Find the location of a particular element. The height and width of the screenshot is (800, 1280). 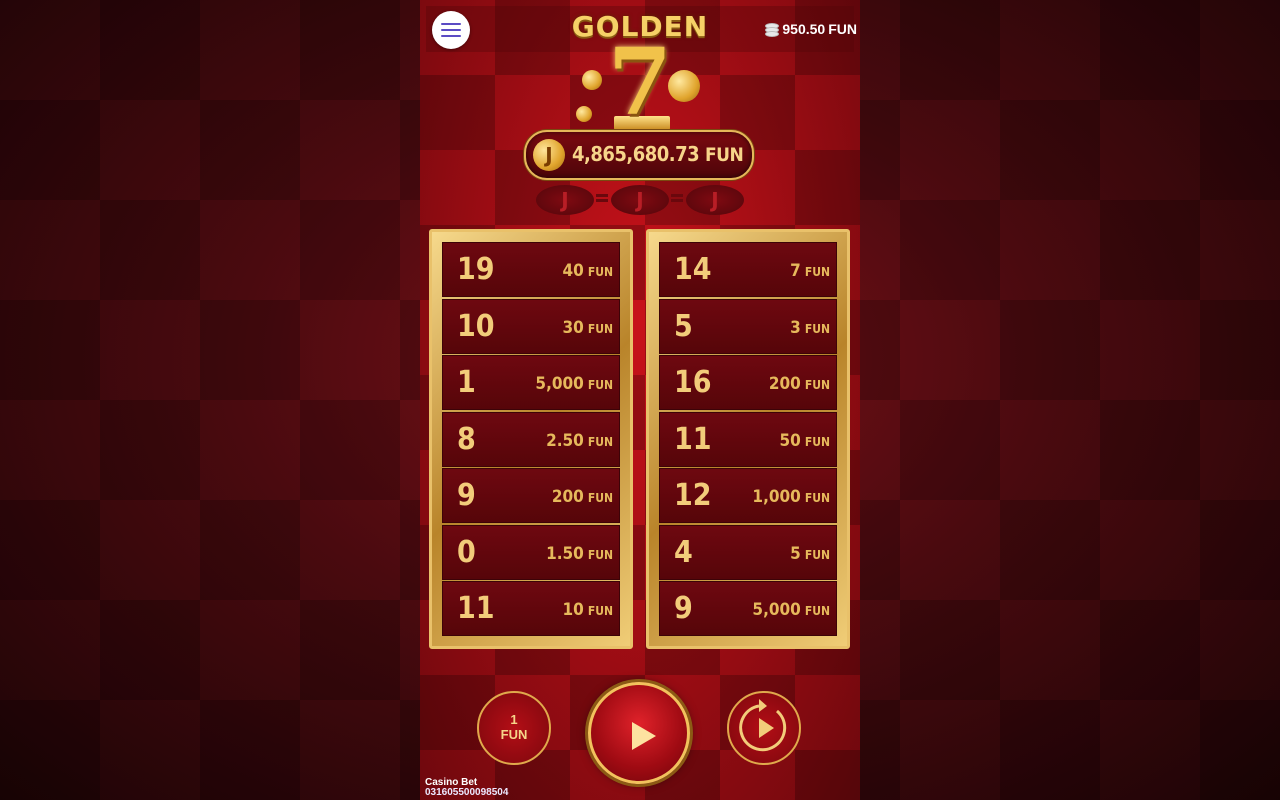

balance-value: 950.50 is located at coordinates (804, 29).